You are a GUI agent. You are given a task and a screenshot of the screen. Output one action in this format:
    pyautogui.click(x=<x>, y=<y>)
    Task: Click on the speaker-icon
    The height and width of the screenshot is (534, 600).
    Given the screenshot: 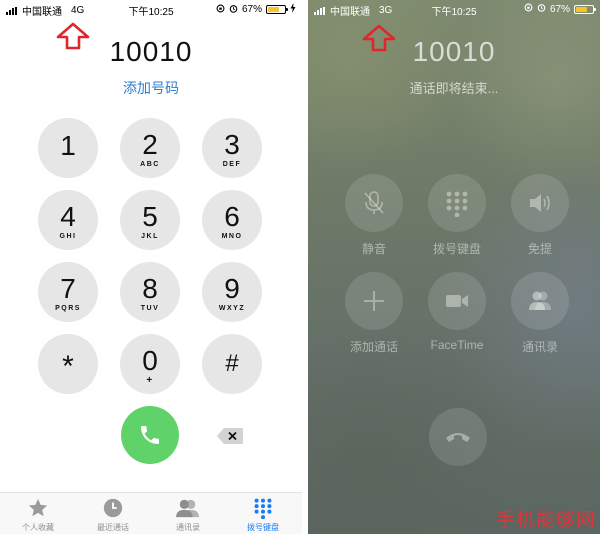 What is the action you would take?
    pyautogui.click(x=540, y=203)
    